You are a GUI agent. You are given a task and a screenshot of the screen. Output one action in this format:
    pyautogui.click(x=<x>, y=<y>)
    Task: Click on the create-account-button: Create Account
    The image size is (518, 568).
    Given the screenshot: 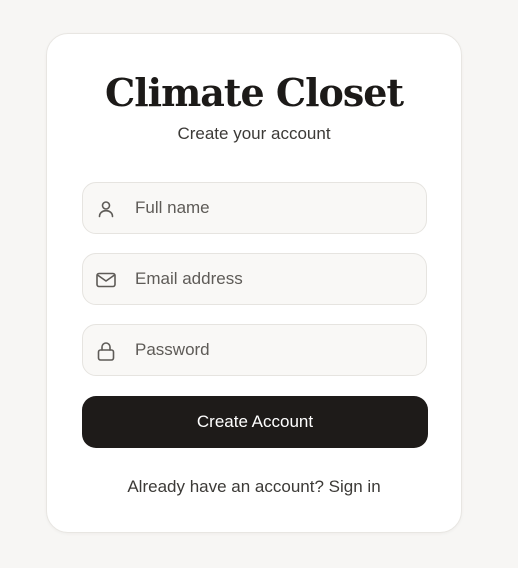 What is the action you would take?
    pyautogui.click(x=255, y=422)
    